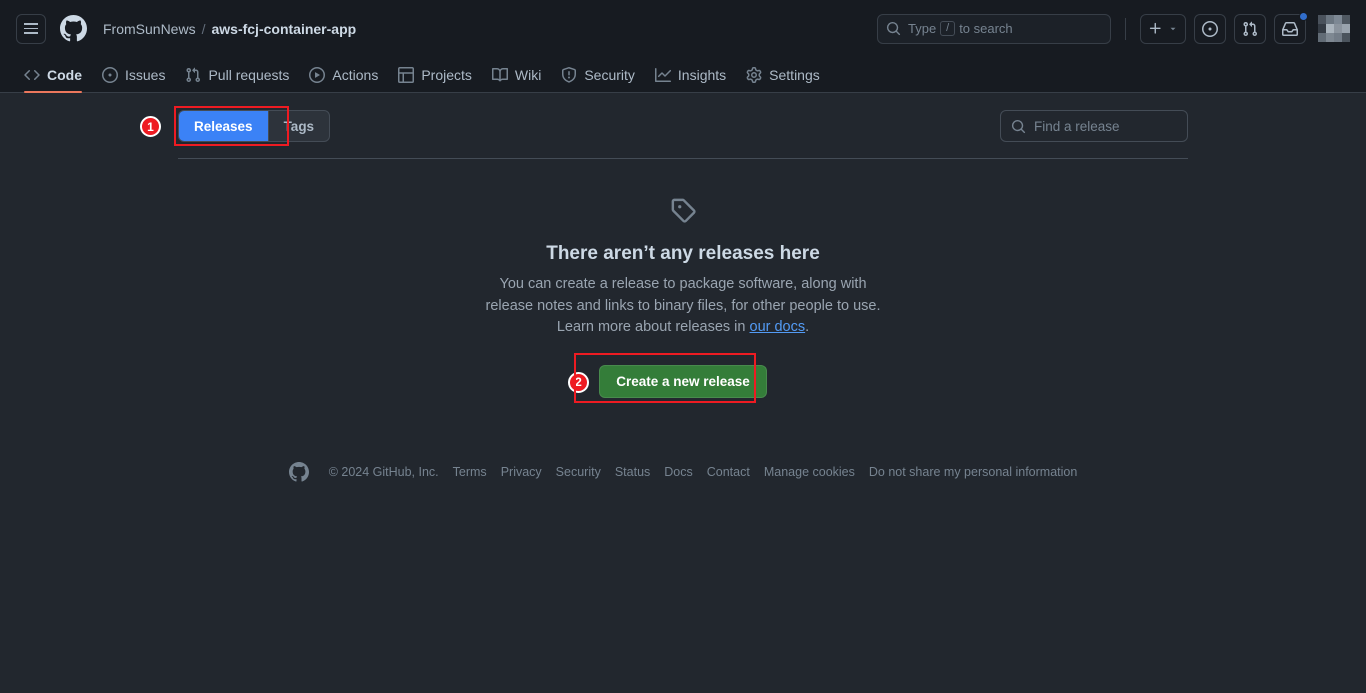 The width and height of the screenshot is (1366, 693). I want to click on github-logo-icon, so click(73, 28).